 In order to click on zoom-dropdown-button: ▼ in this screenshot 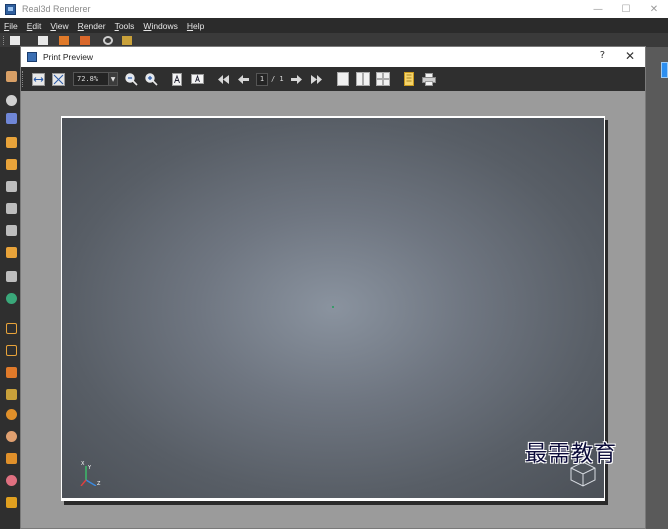, I will do `click(113, 79)`.